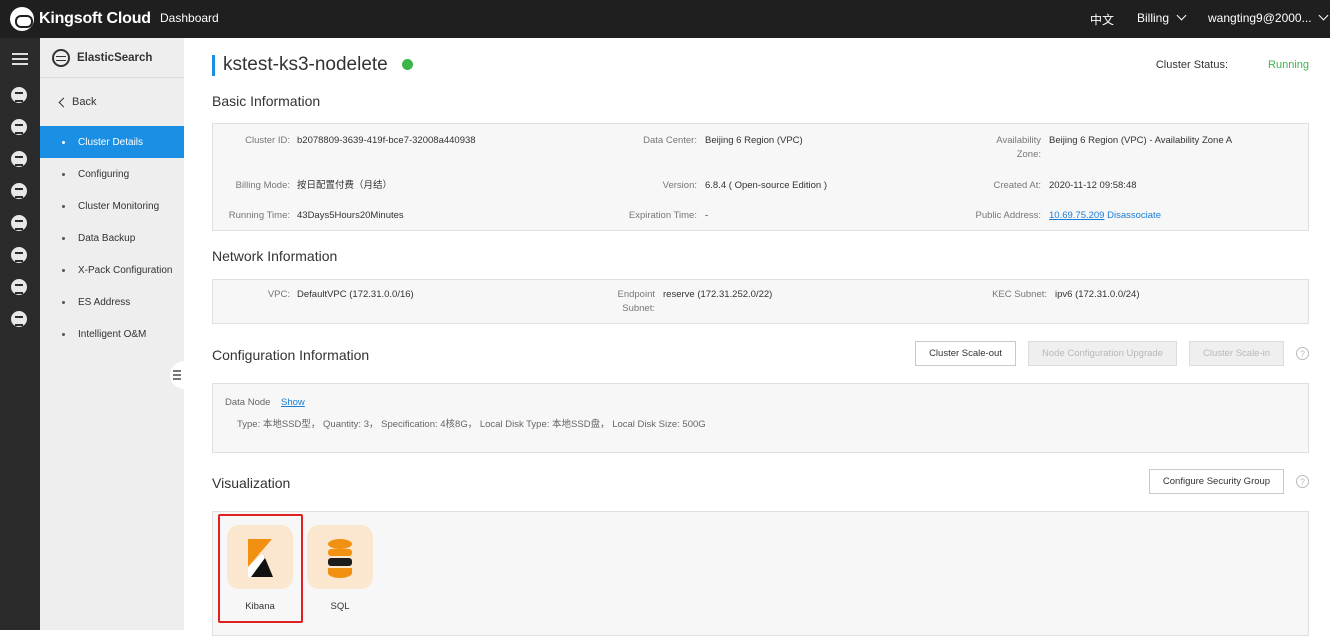 The image size is (1330, 636). I want to click on running-time-value: 43Days5Hours20Minutes, so click(350, 215).